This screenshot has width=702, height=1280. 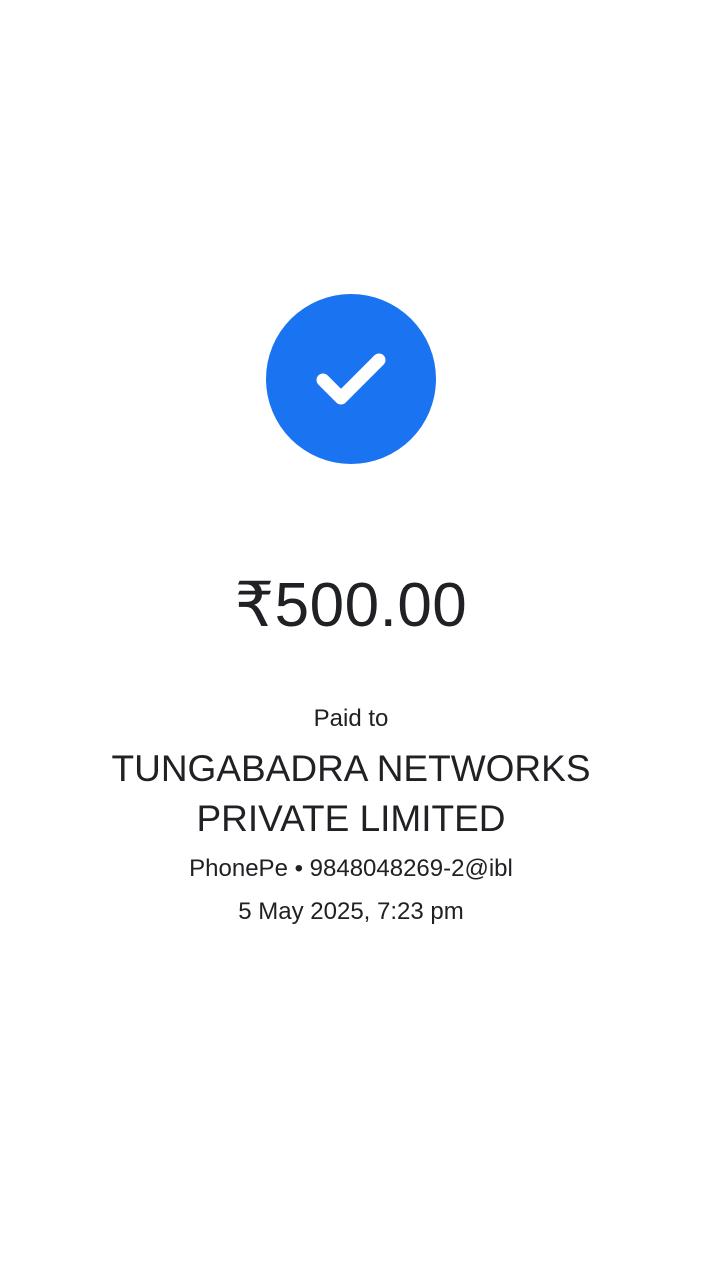 I want to click on paid-to-label: Paid to, so click(x=351, y=718).